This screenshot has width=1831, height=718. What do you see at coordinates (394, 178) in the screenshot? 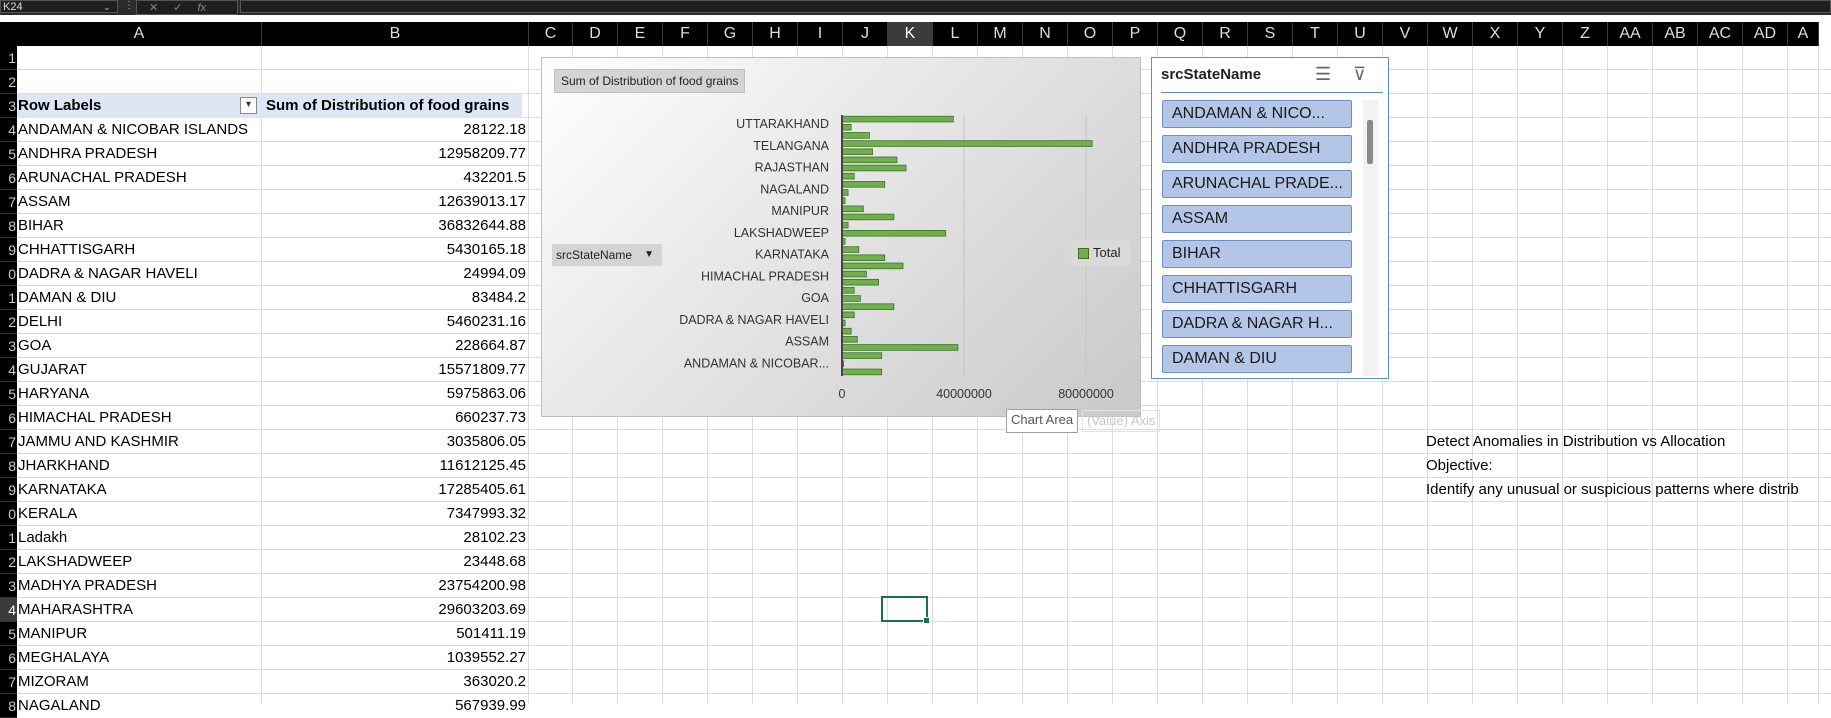
I see `pivot-row-value: 432201.5` at bounding box center [394, 178].